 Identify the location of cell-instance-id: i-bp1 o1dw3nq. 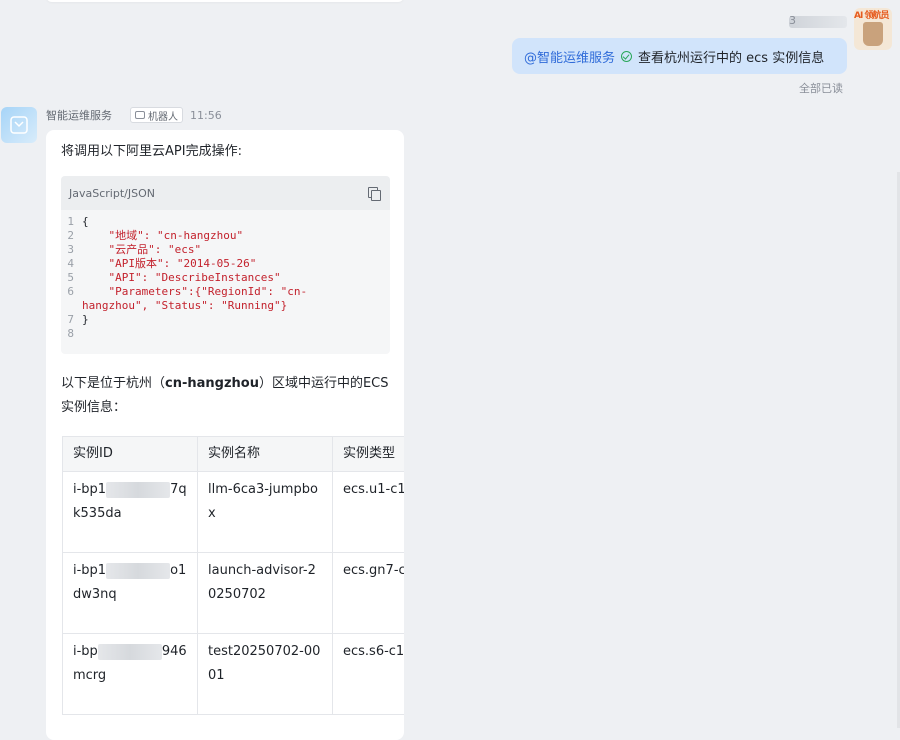
(130, 593).